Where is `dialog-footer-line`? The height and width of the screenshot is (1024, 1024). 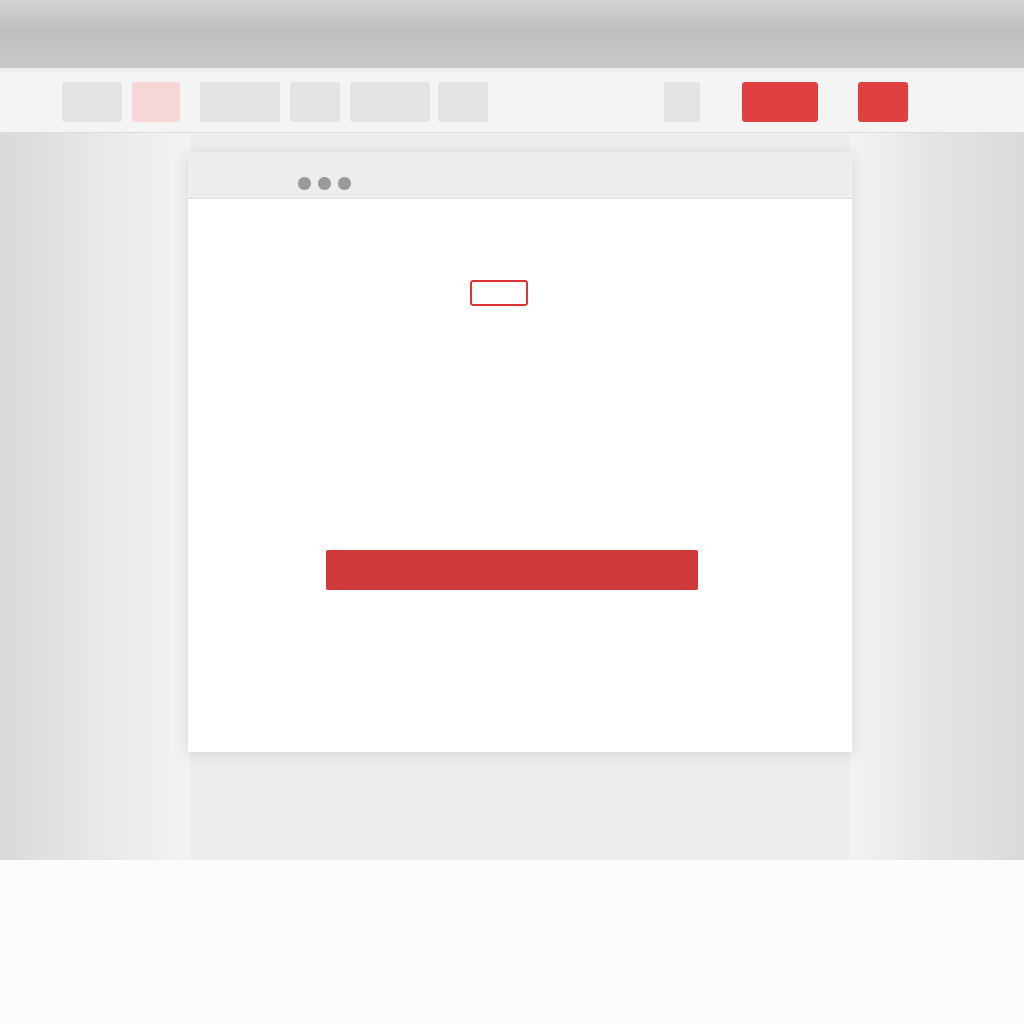 dialog-footer-line is located at coordinates (509, 652).